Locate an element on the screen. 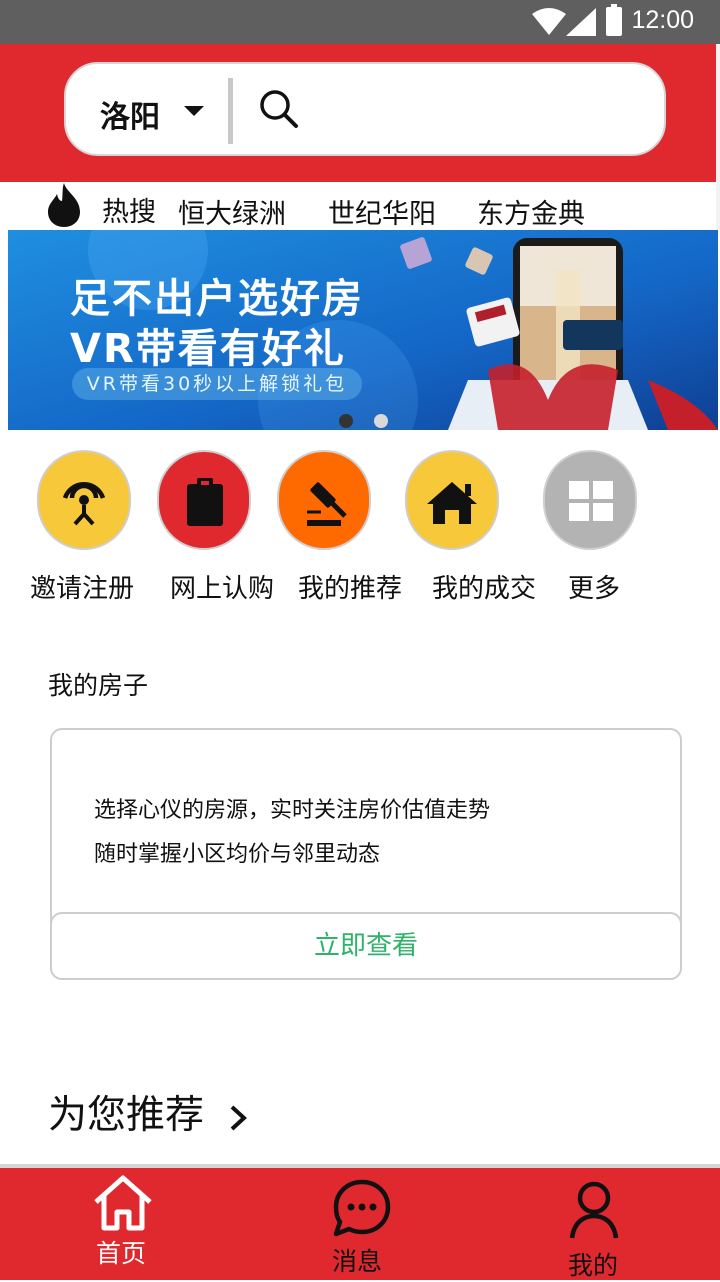  house-icon is located at coordinates (452, 500).